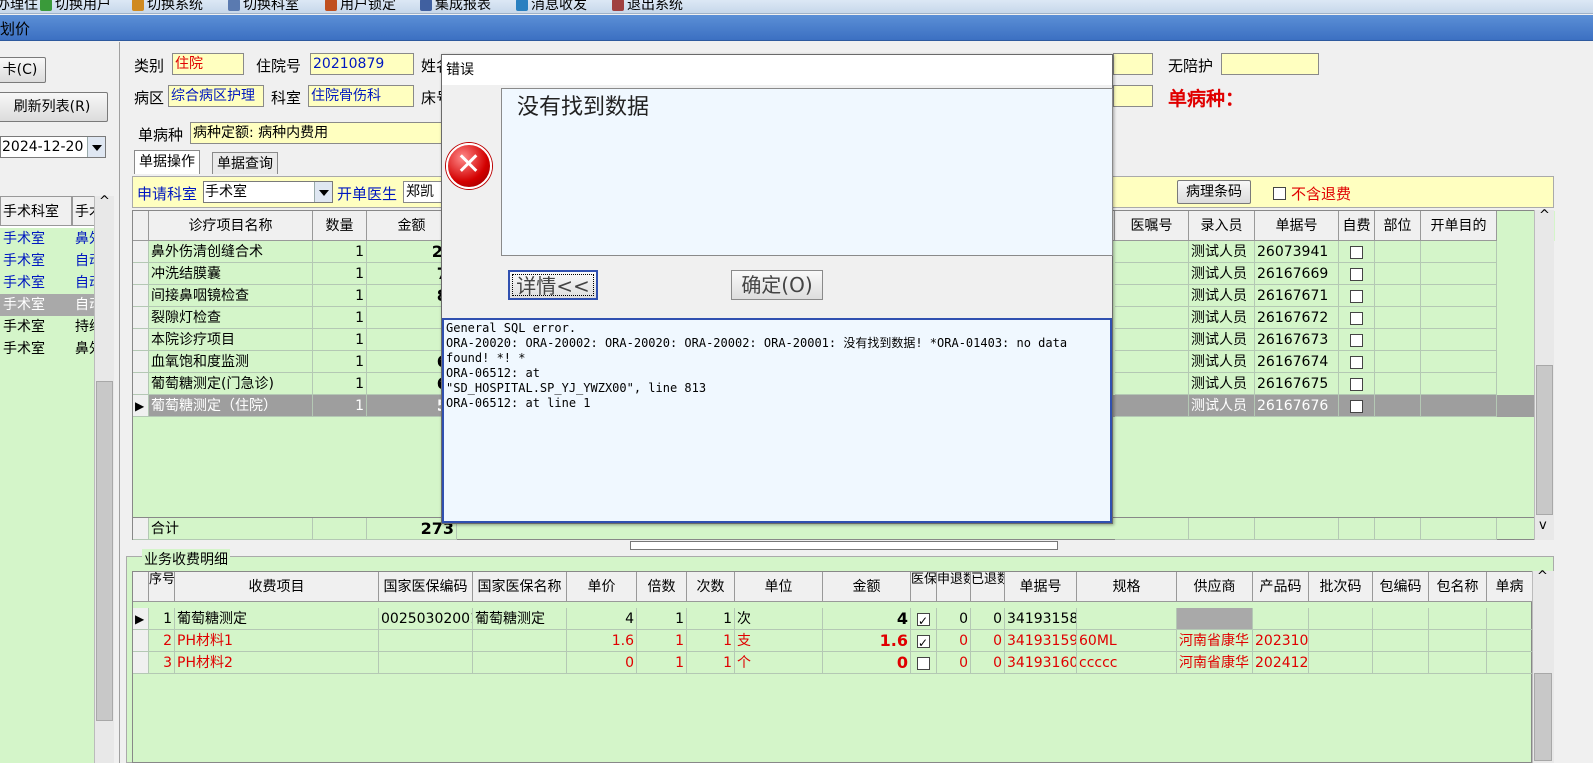 This screenshot has height=763, width=1593. Describe the element at coordinates (1357, 226) in the screenshot. I see `col-self-pay: 自费` at that location.